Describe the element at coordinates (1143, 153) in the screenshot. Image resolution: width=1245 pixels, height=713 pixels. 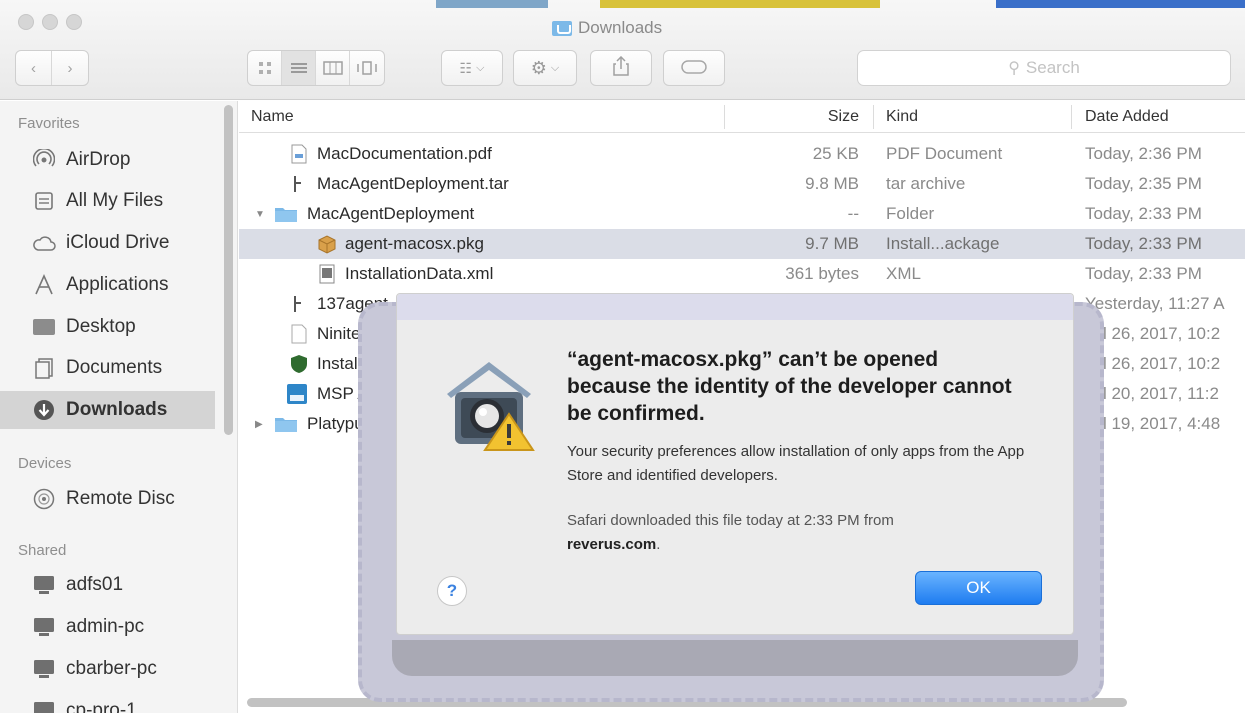
I see `file-date-added: Today, 2:36 PM` at that location.